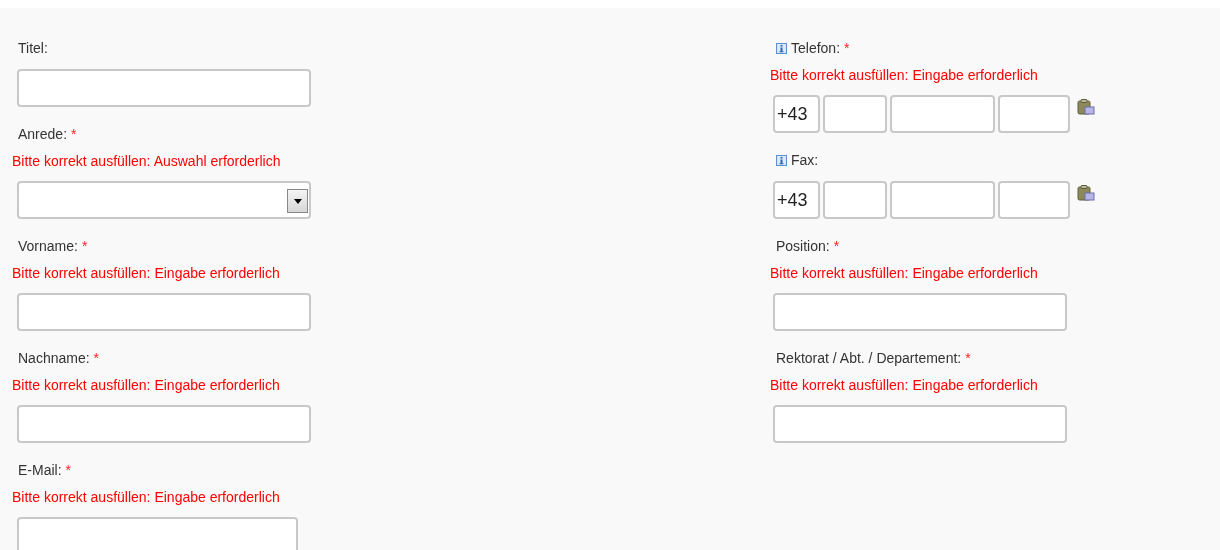 The height and width of the screenshot is (550, 1220). I want to click on dropdown-caret-icon, so click(297, 201).